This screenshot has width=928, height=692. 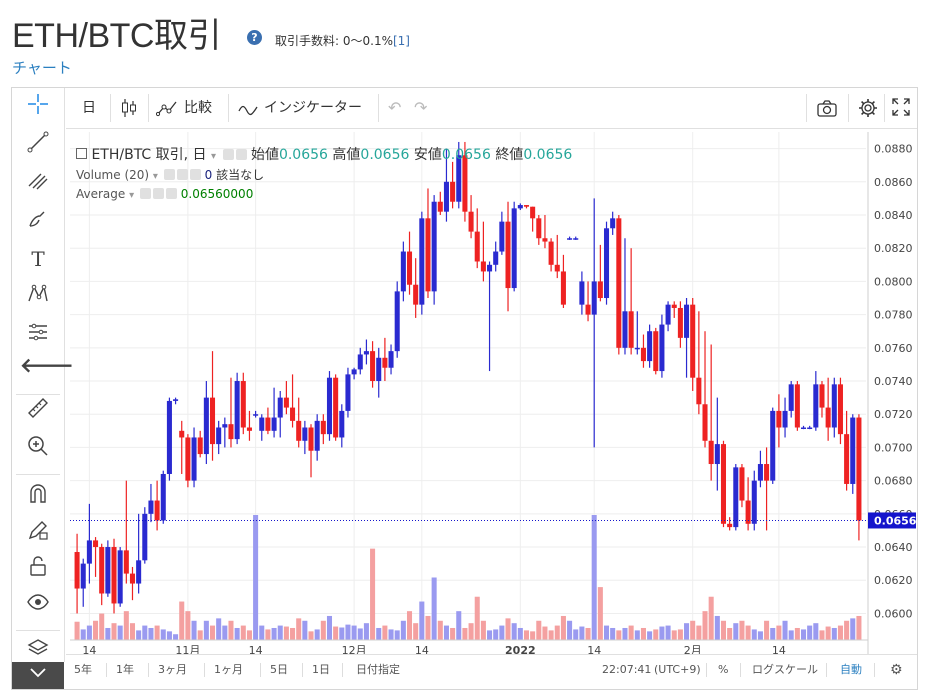 I want to click on scale-settings-gear-icon: ⚙, so click(x=896, y=670).